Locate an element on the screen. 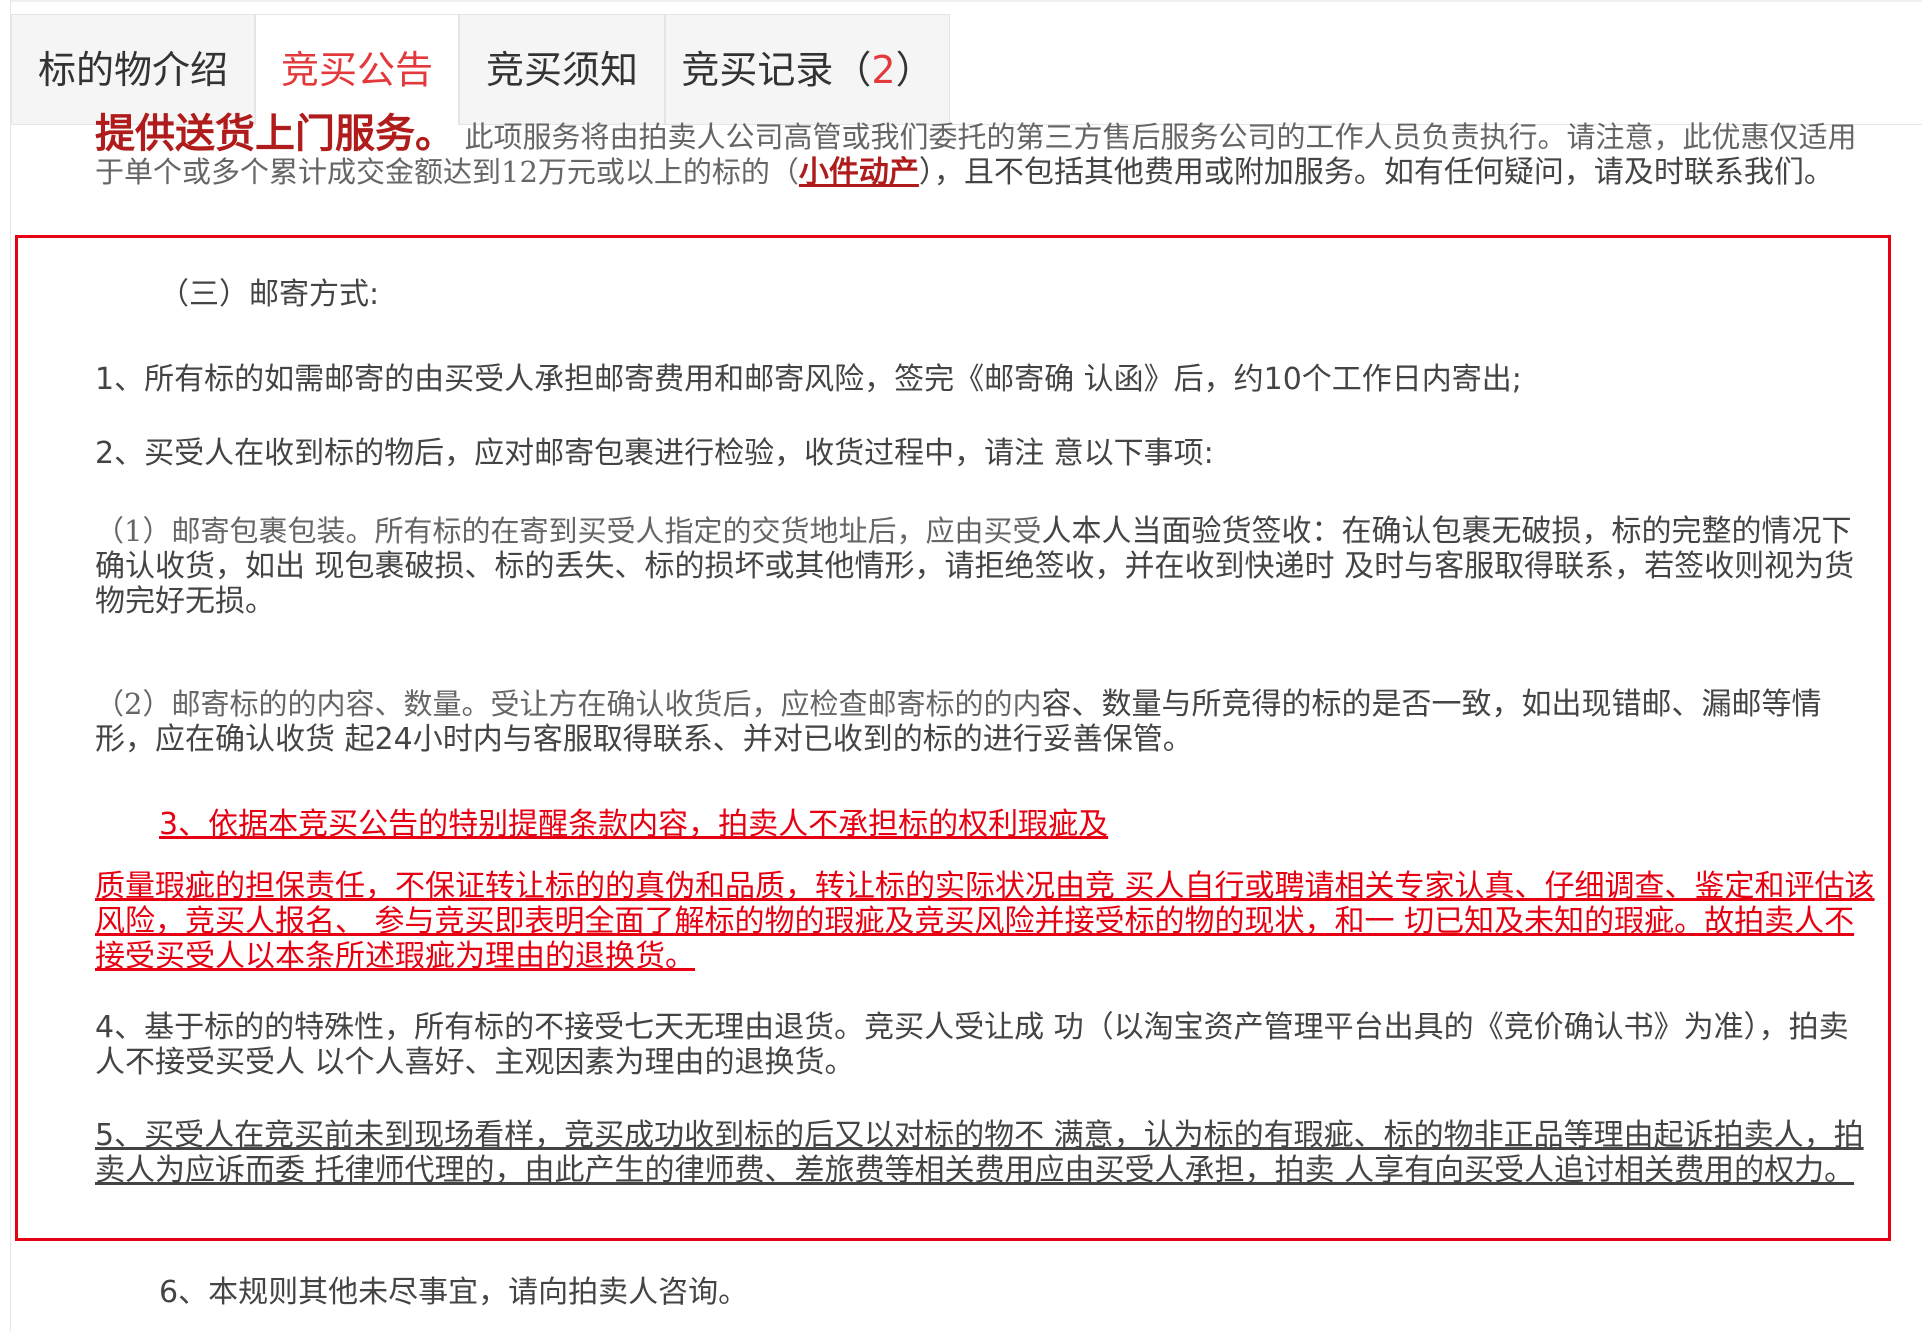 The height and width of the screenshot is (1331, 1922). tab-label: 标的物介绍 is located at coordinates (132, 70).